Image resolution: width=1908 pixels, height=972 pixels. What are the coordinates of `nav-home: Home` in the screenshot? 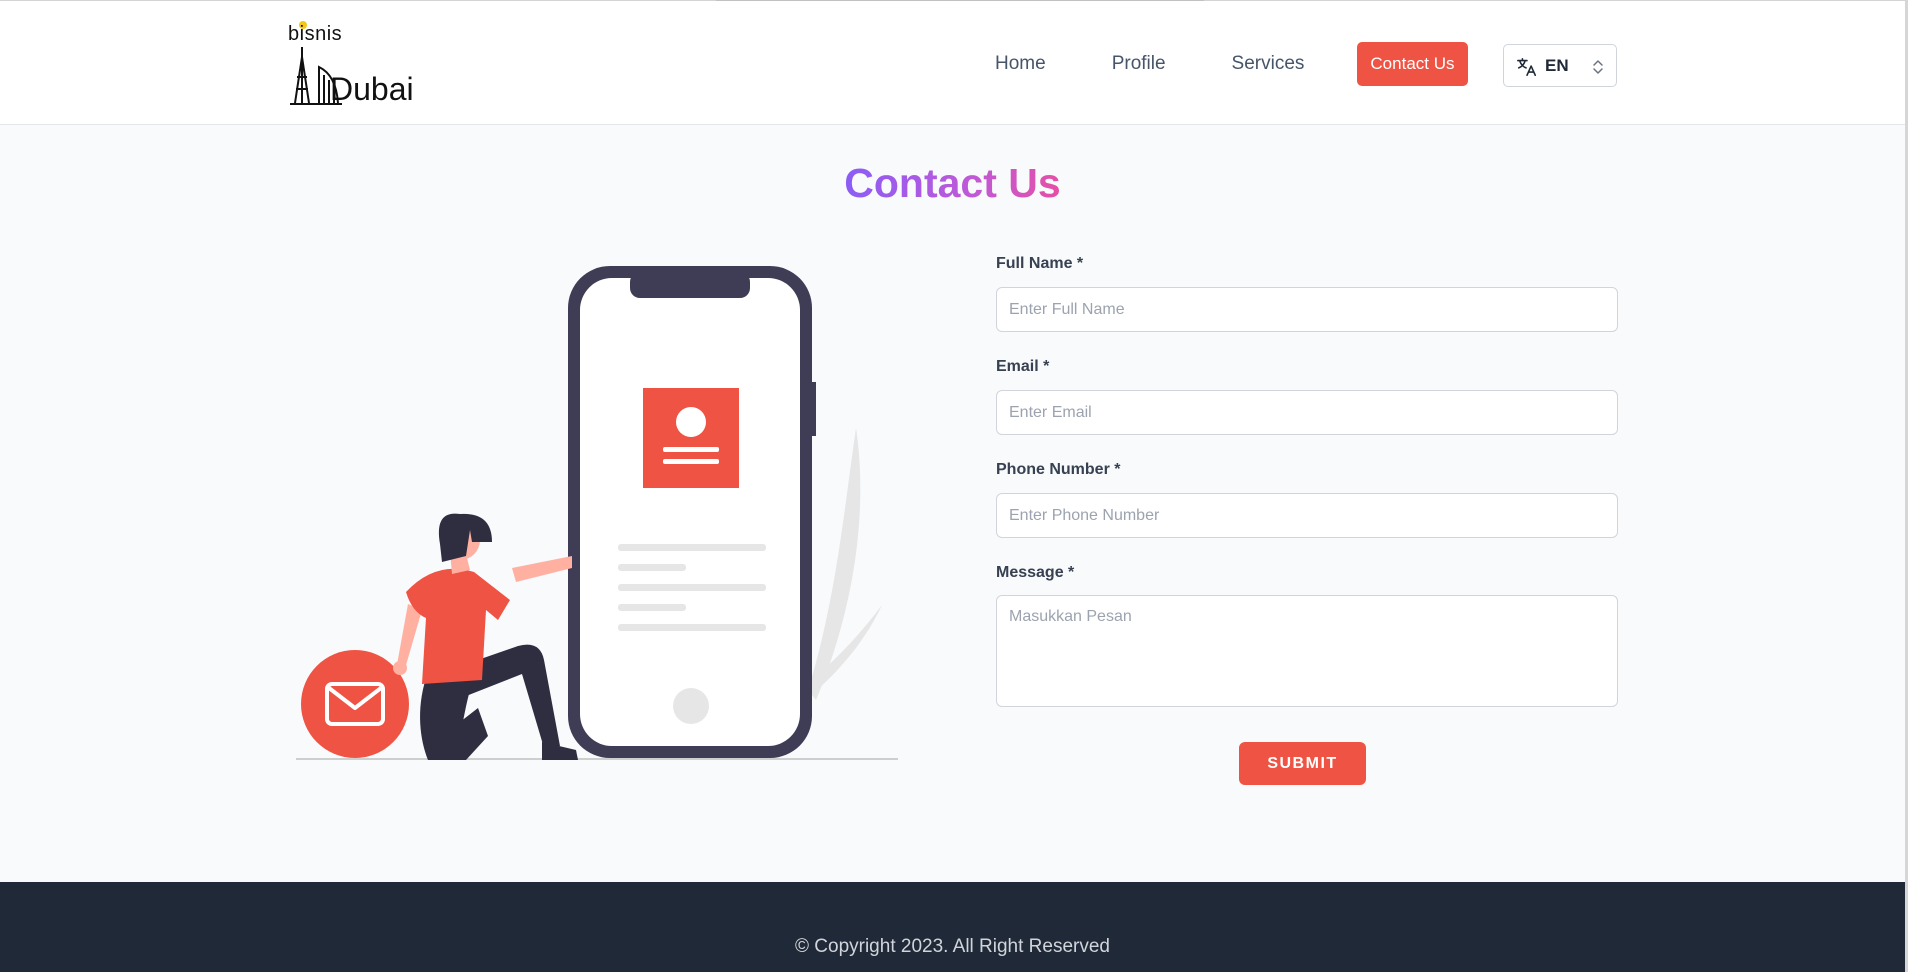 It's located at (1020, 64).